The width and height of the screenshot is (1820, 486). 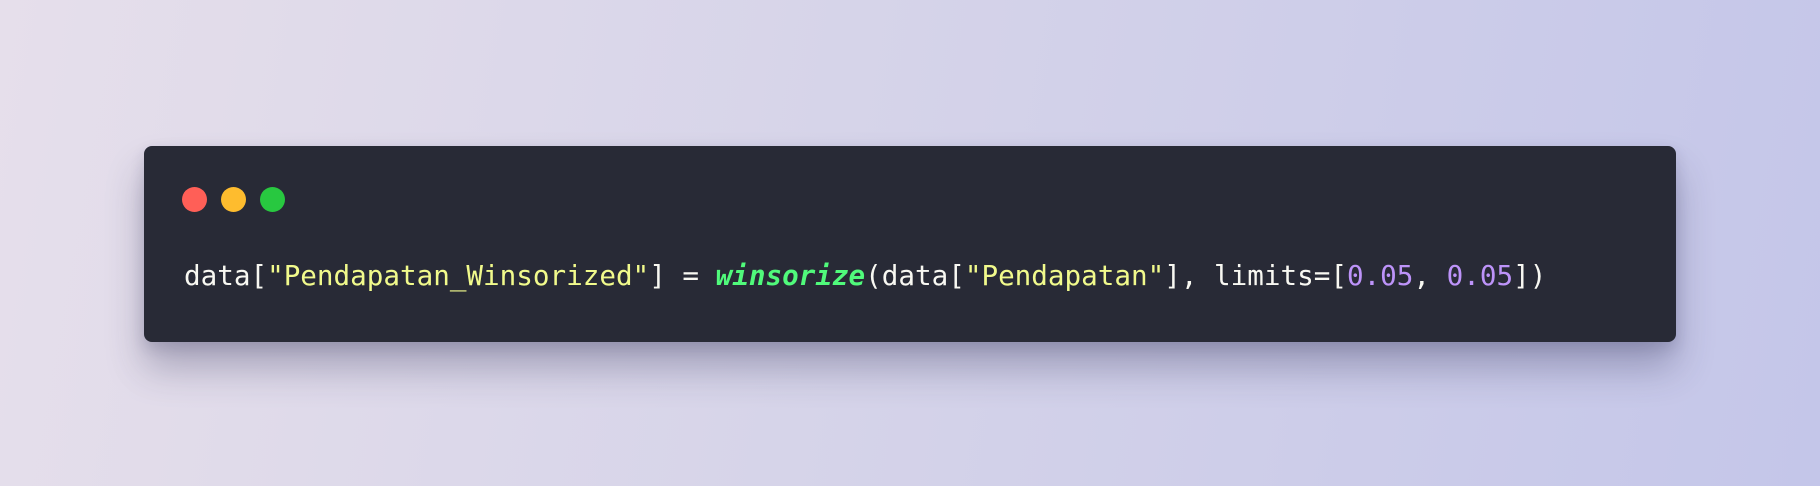 What do you see at coordinates (915, 275) in the screenshot?
I see `code-token: (data[` at bounding box center [915, 275].